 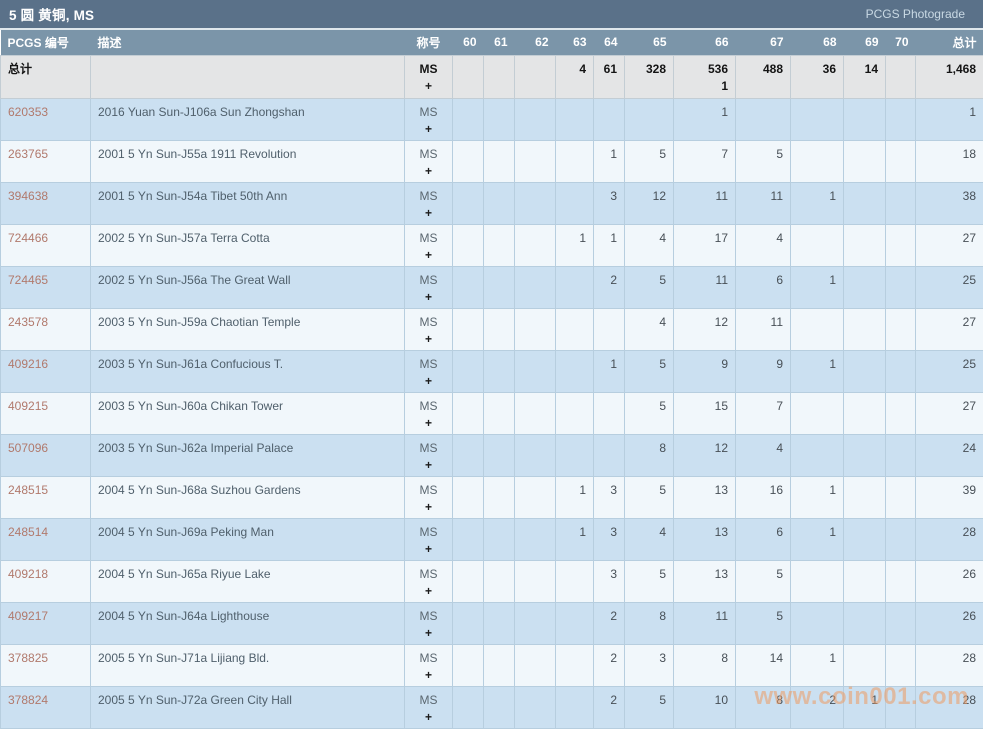 What do you see at coordinates (28, 112) in the screenshot?
I see `pcgs-number-link: 620353` at bounding box center [28, 112].